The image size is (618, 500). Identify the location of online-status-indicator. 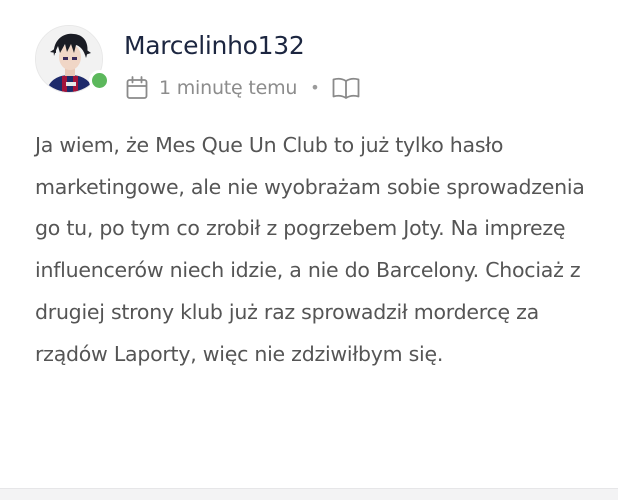
(99, 80).